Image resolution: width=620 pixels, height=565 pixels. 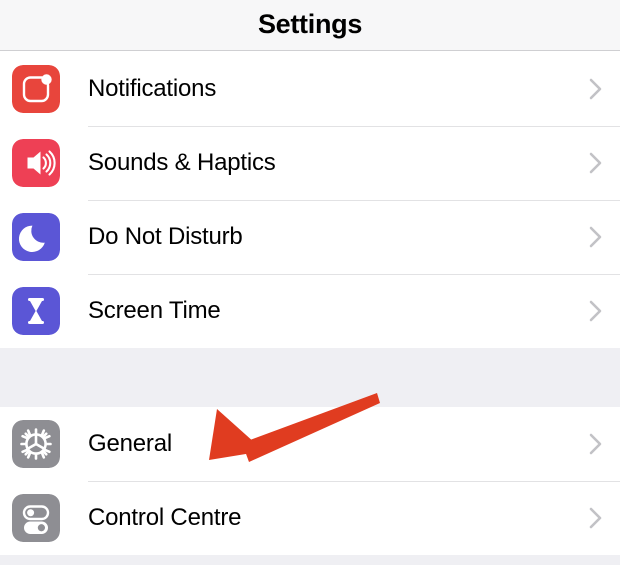 What do you see at coordinates (36, 89) in the screenshot?
I see `notifications-icon` at bounding box center [36, 89].